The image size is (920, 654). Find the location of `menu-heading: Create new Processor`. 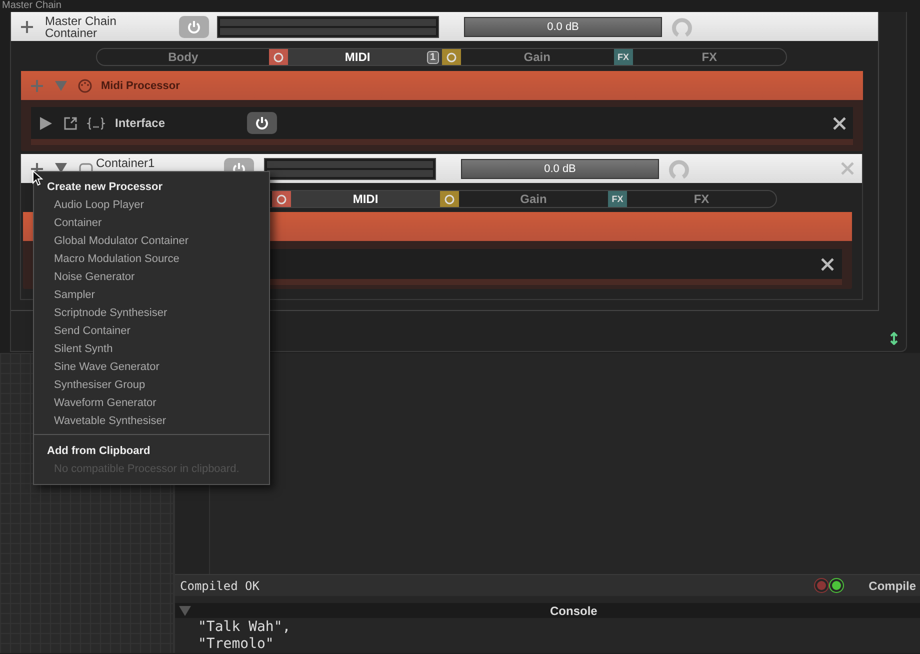

menu-heading: Create new Processor is located at coordinates (105, 187).